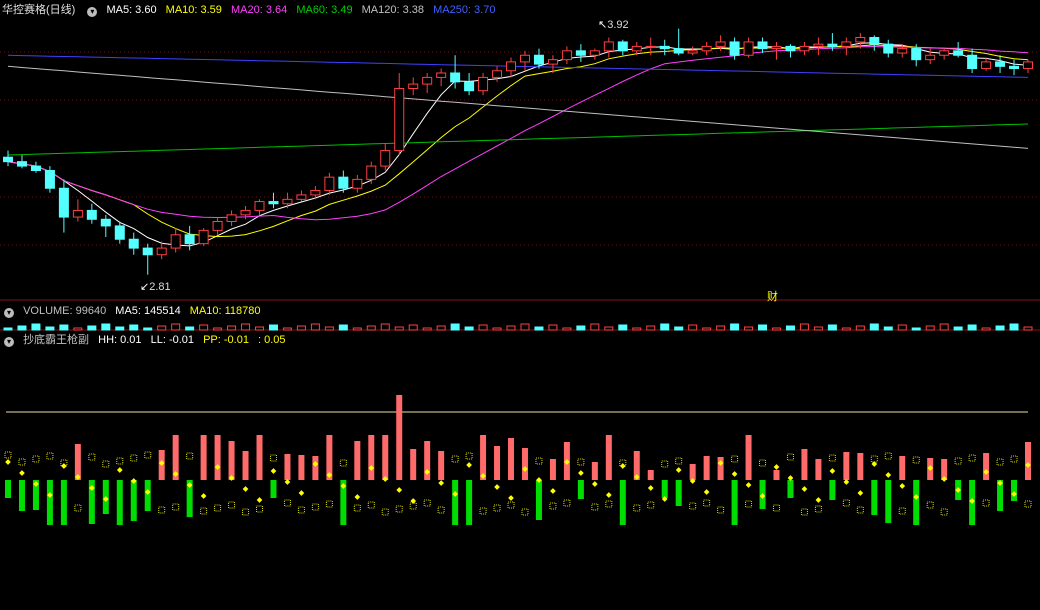 This screenshot has height=610, width=1040. Describe the element at coordinates (518, 107) in the screenshot. I see `ma120-line` at that location.